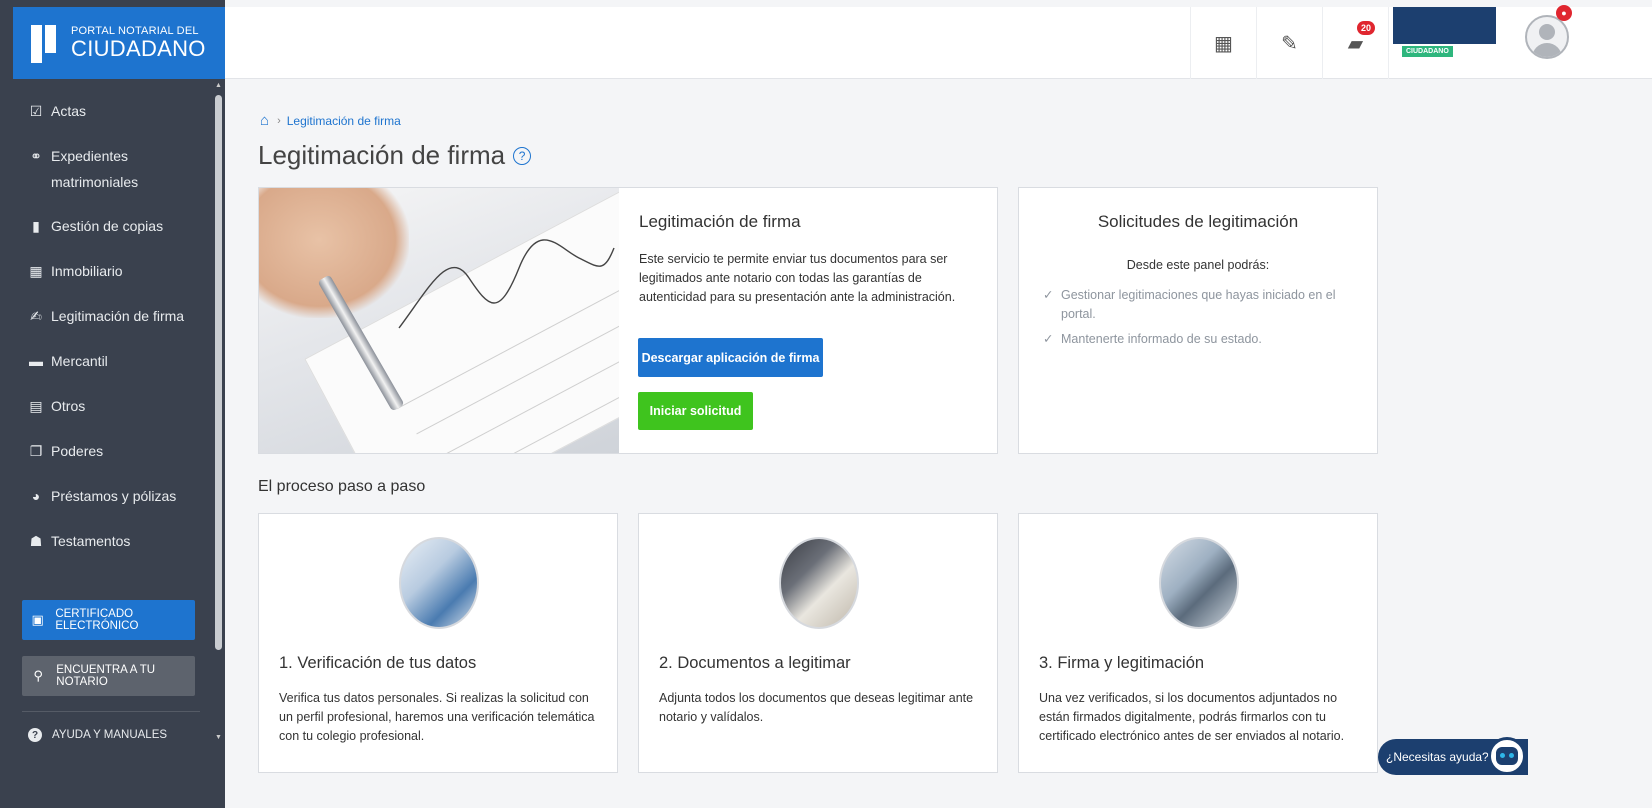 This screenshot has height=808, width=1652. I want to click on portal-logo: PORTAL NOTARIAL DEL CIUDADANO, so click(119, 43).